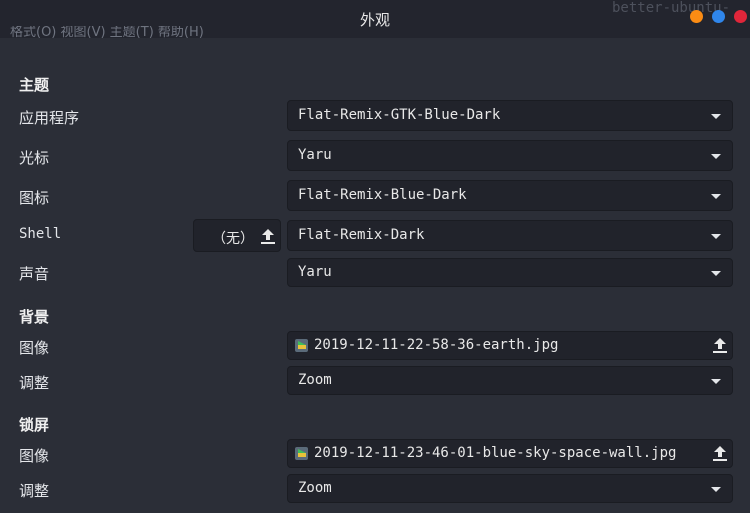  Describe the element at coordinates (34, 425) in the screenshot. I see `lock-screen-heading: 锁屏` at that location.